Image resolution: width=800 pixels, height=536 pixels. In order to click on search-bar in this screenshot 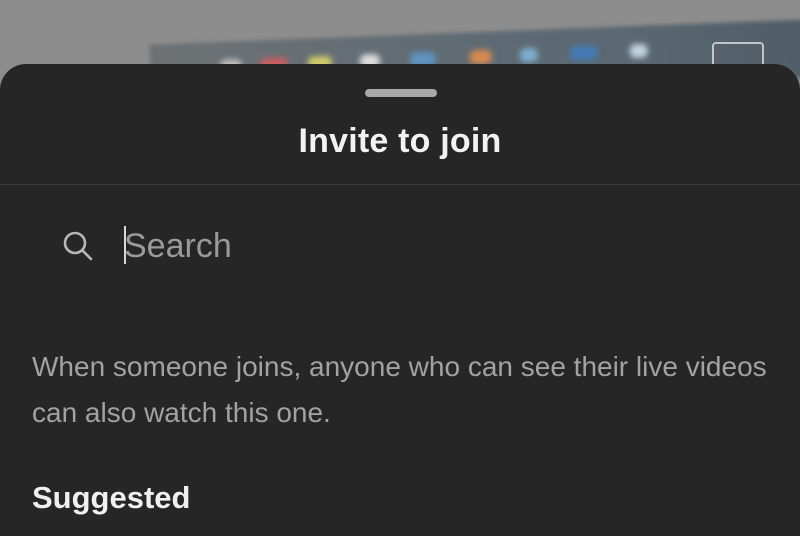, I will do `click(400, 246)`.